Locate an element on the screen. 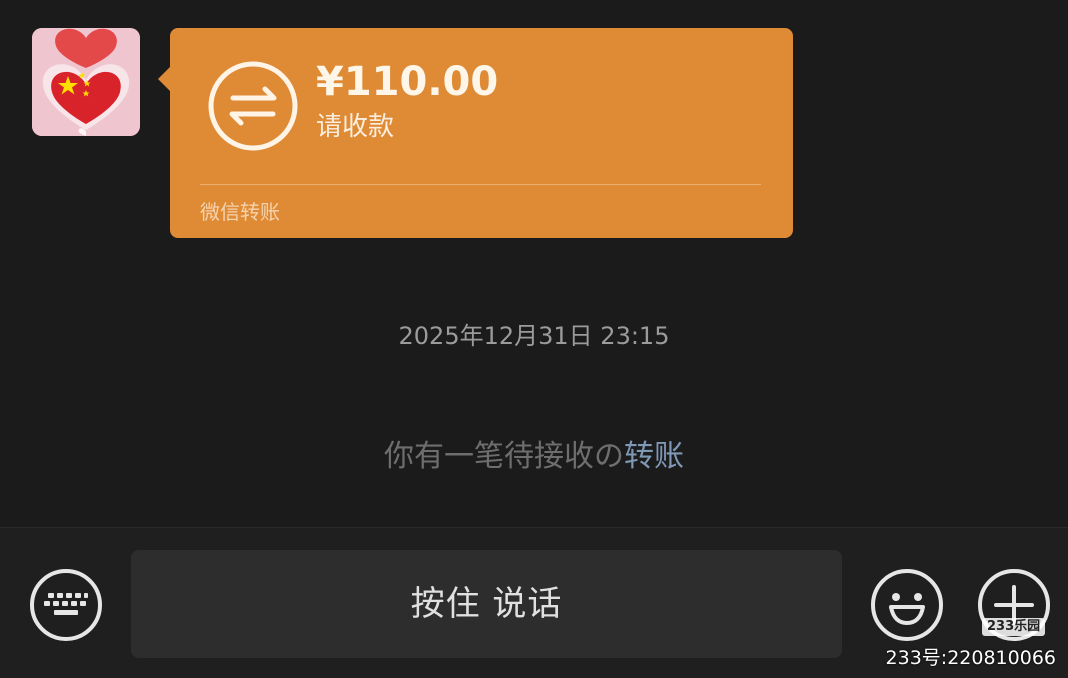  transfer-status: 请收款 is located at coordinates (355, 127).